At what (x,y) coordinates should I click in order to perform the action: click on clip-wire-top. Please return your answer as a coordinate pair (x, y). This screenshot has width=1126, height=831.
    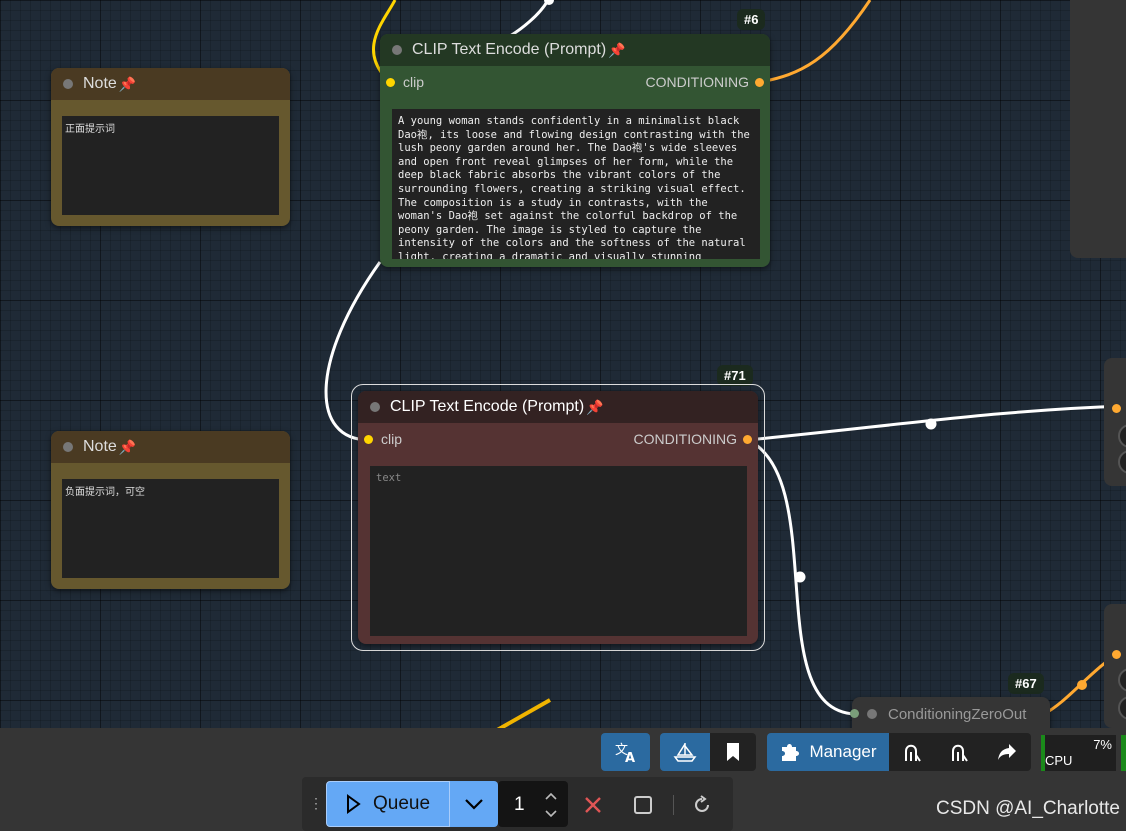
    Looking at the image, I should click on (529, 19).